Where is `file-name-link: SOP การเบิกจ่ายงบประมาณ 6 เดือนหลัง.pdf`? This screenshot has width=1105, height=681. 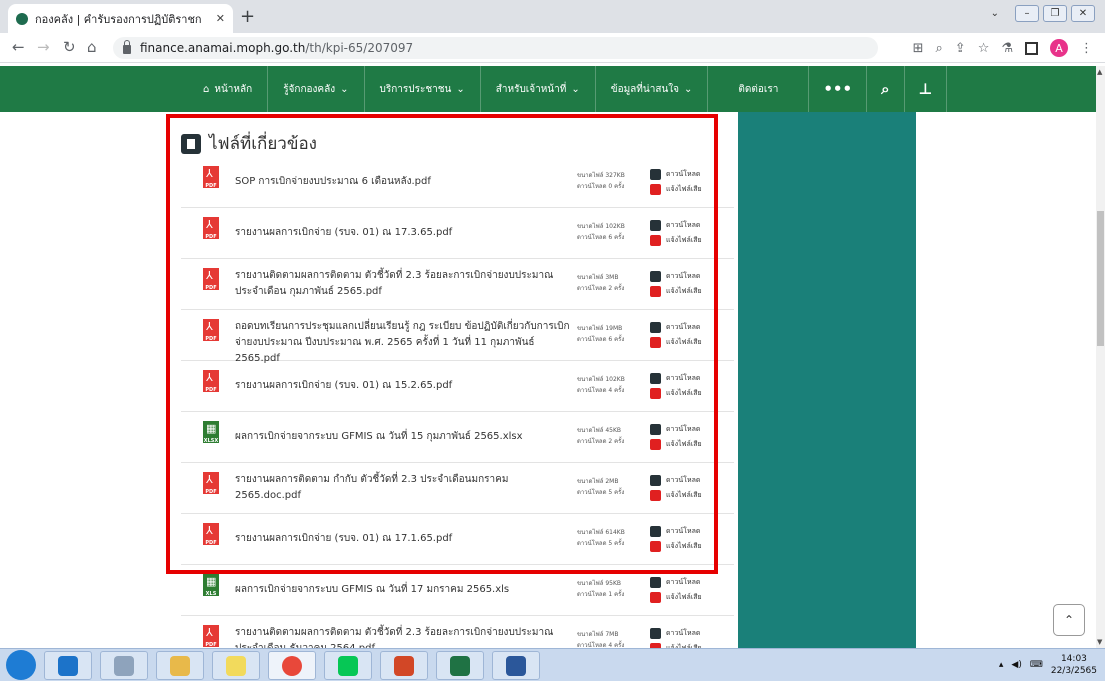
file-name-link: SOP การเบิกจ่ายงบประมาณ 6 เดือนหลัง.pdf is located at coordinates (402, 182).